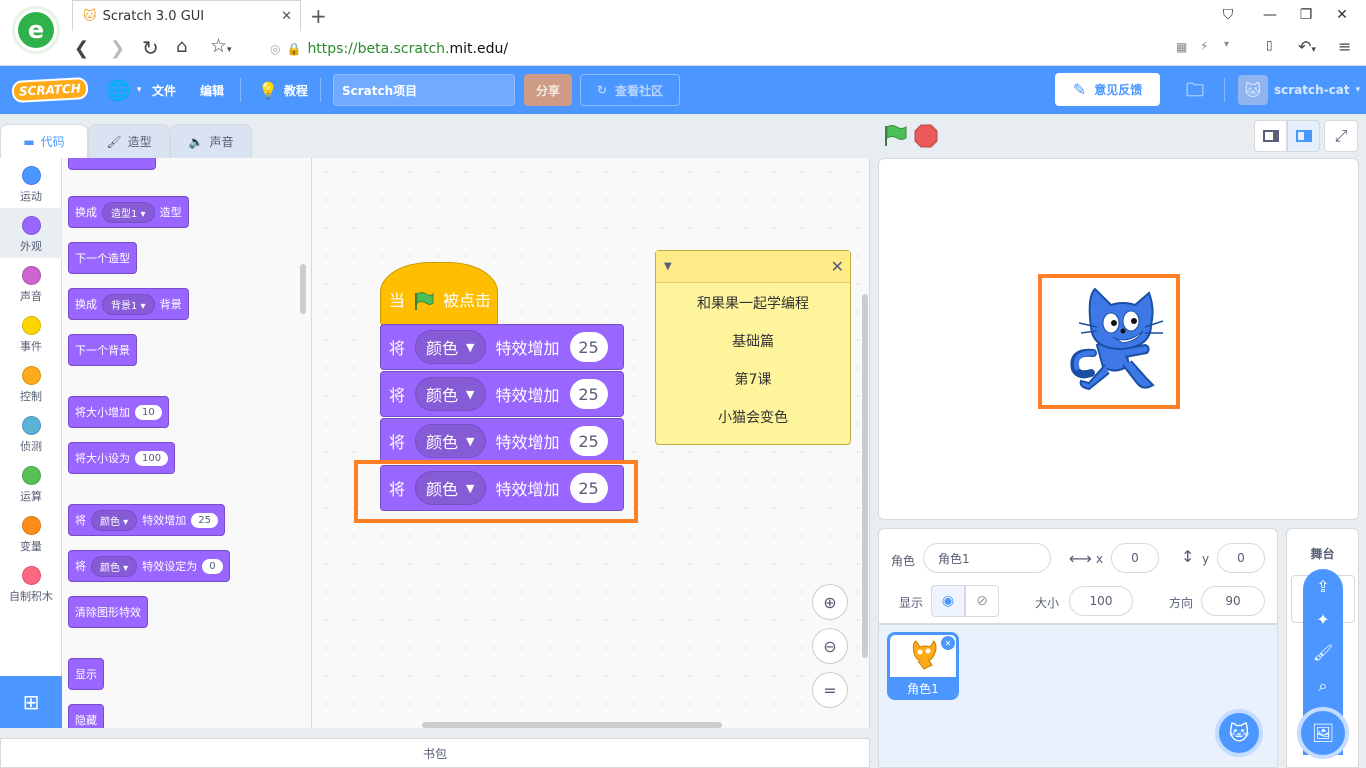 The image size is (1366, 768). What do you see at coordinates (1241, 558) in the screenshot?
I see `y-input: 0` at bounding box center [1241, 558].